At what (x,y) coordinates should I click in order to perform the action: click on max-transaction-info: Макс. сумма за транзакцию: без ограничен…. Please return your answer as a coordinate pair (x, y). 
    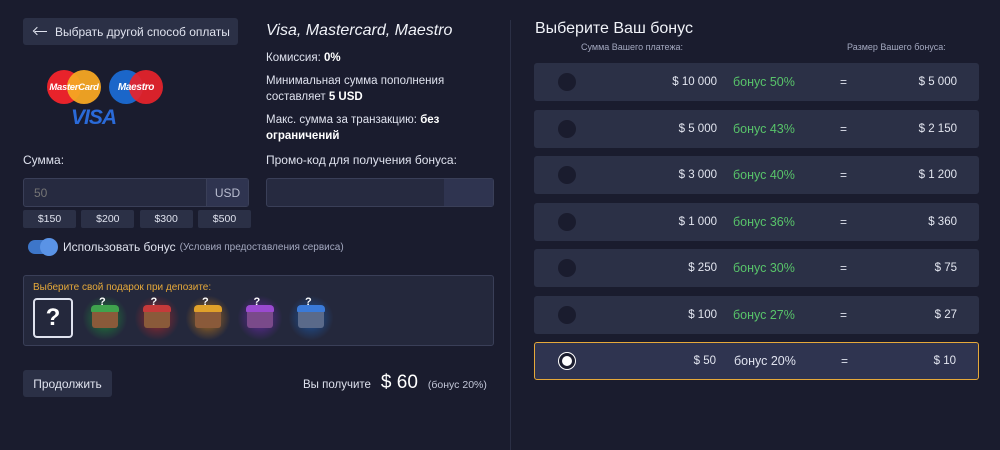
    Looking at the image, I should click on (353, 128).